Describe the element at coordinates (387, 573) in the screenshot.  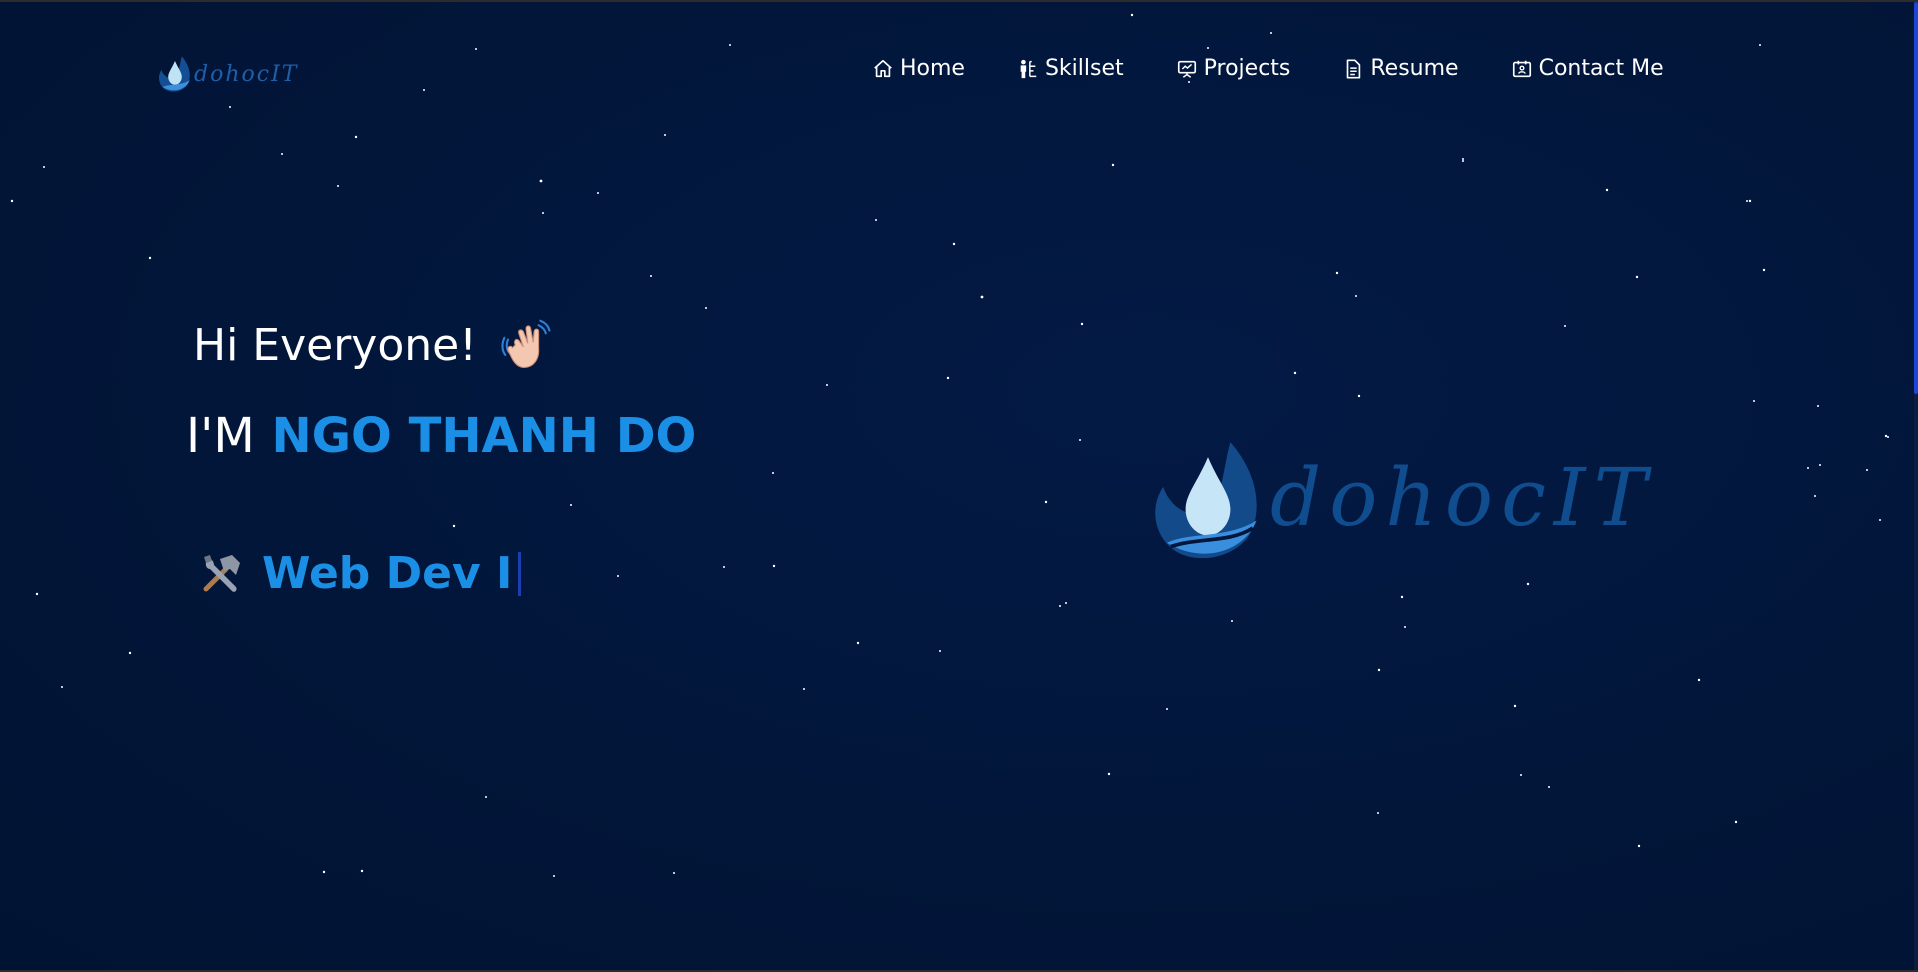
I see `role-text: Web Dev I` at that location.